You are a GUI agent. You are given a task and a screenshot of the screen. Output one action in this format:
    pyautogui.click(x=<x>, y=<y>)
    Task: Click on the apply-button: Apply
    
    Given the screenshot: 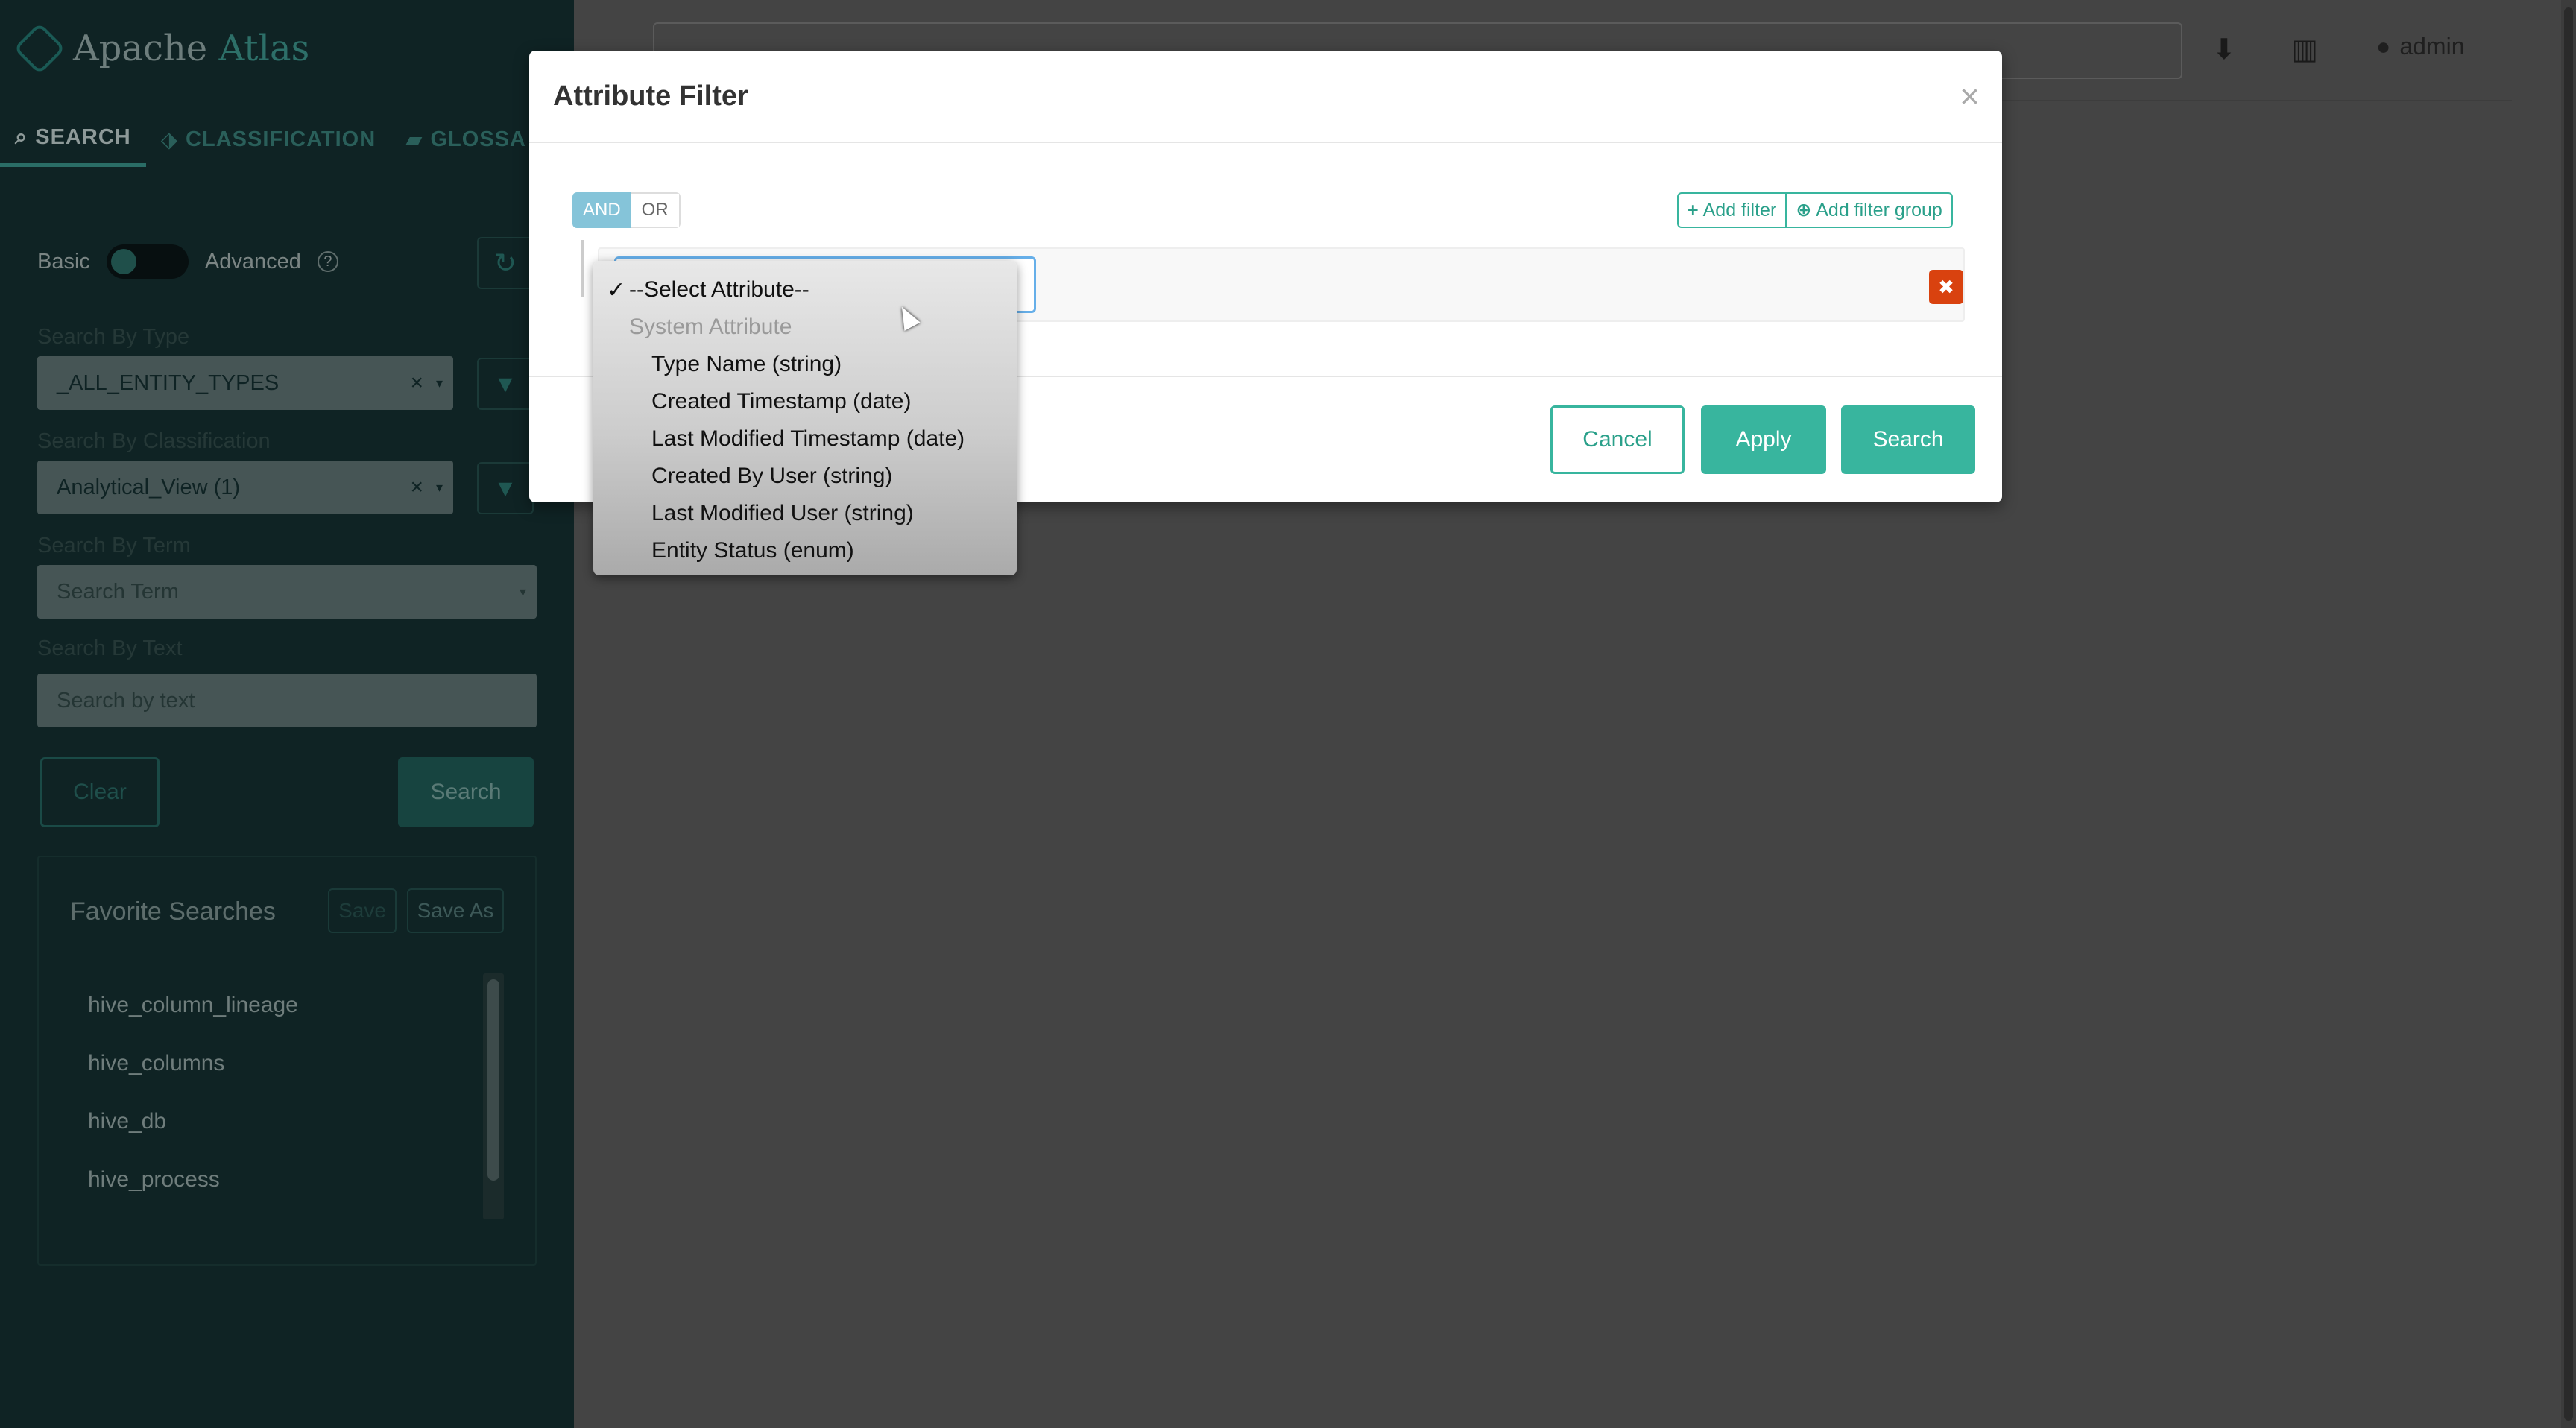 What is the action you would take?
    pyautogui.click(x=1763, y=439)
    